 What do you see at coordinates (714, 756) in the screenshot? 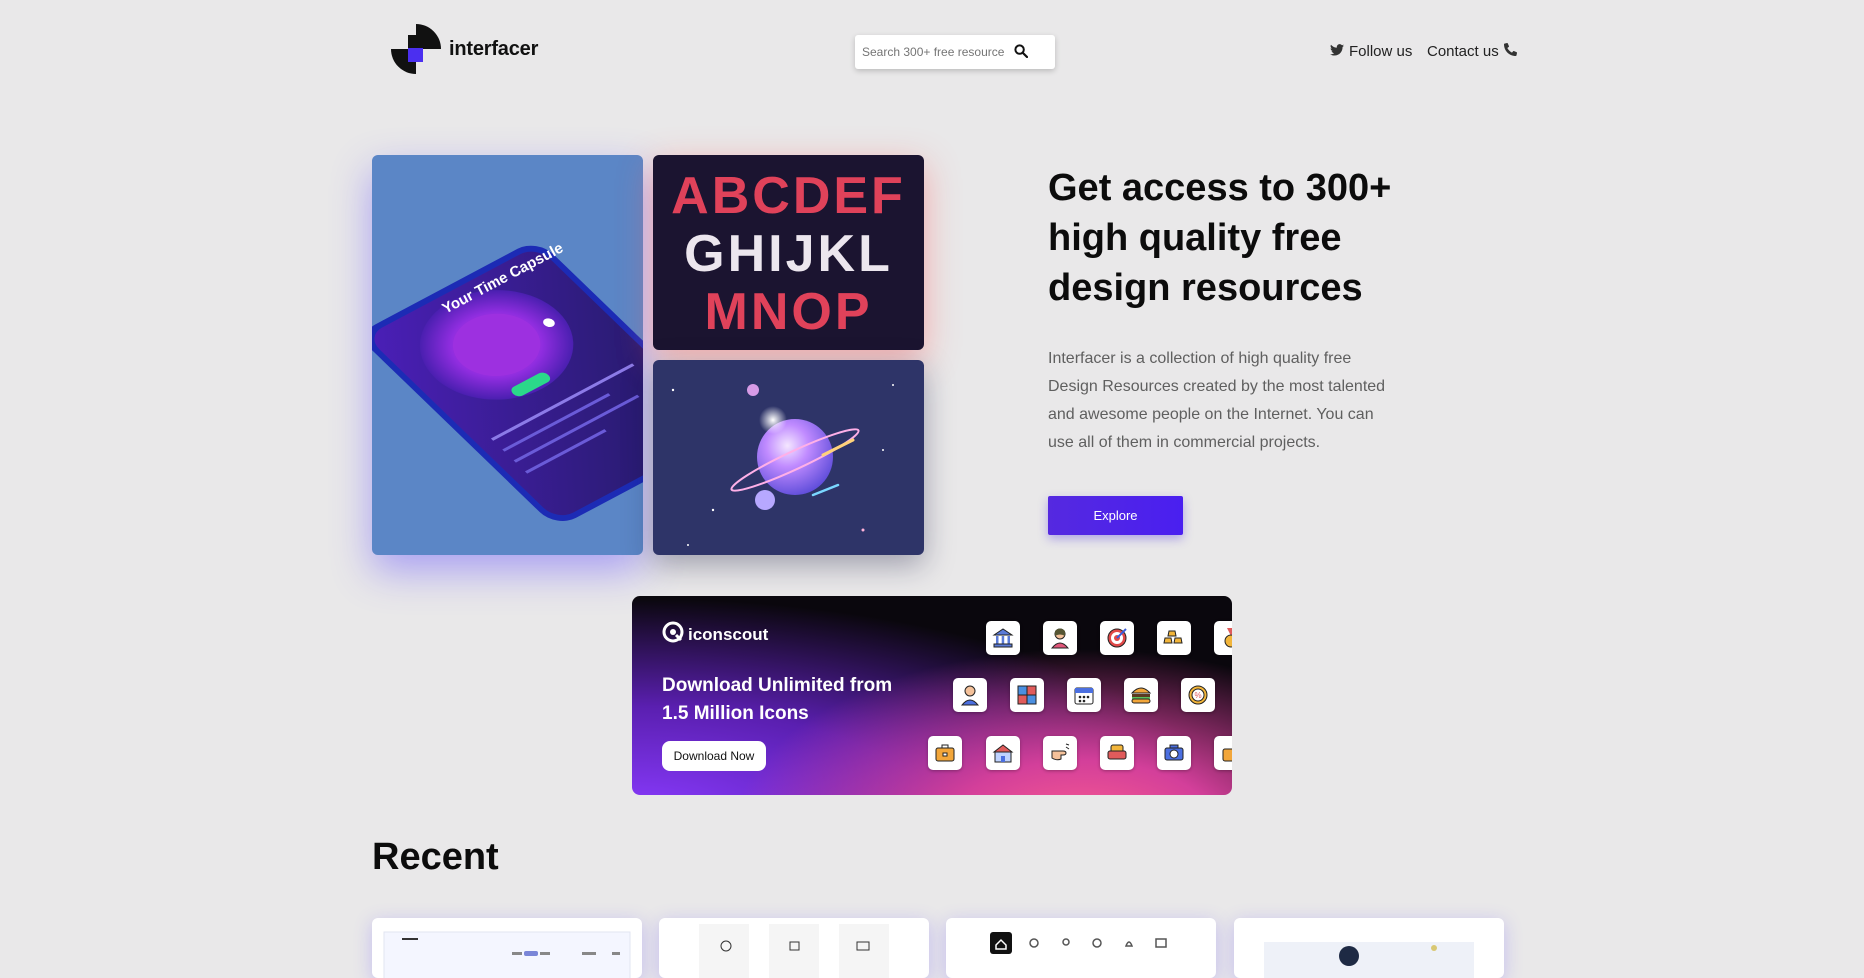
I see `download-now-button: Download Now` at bounding box center [714, 756].